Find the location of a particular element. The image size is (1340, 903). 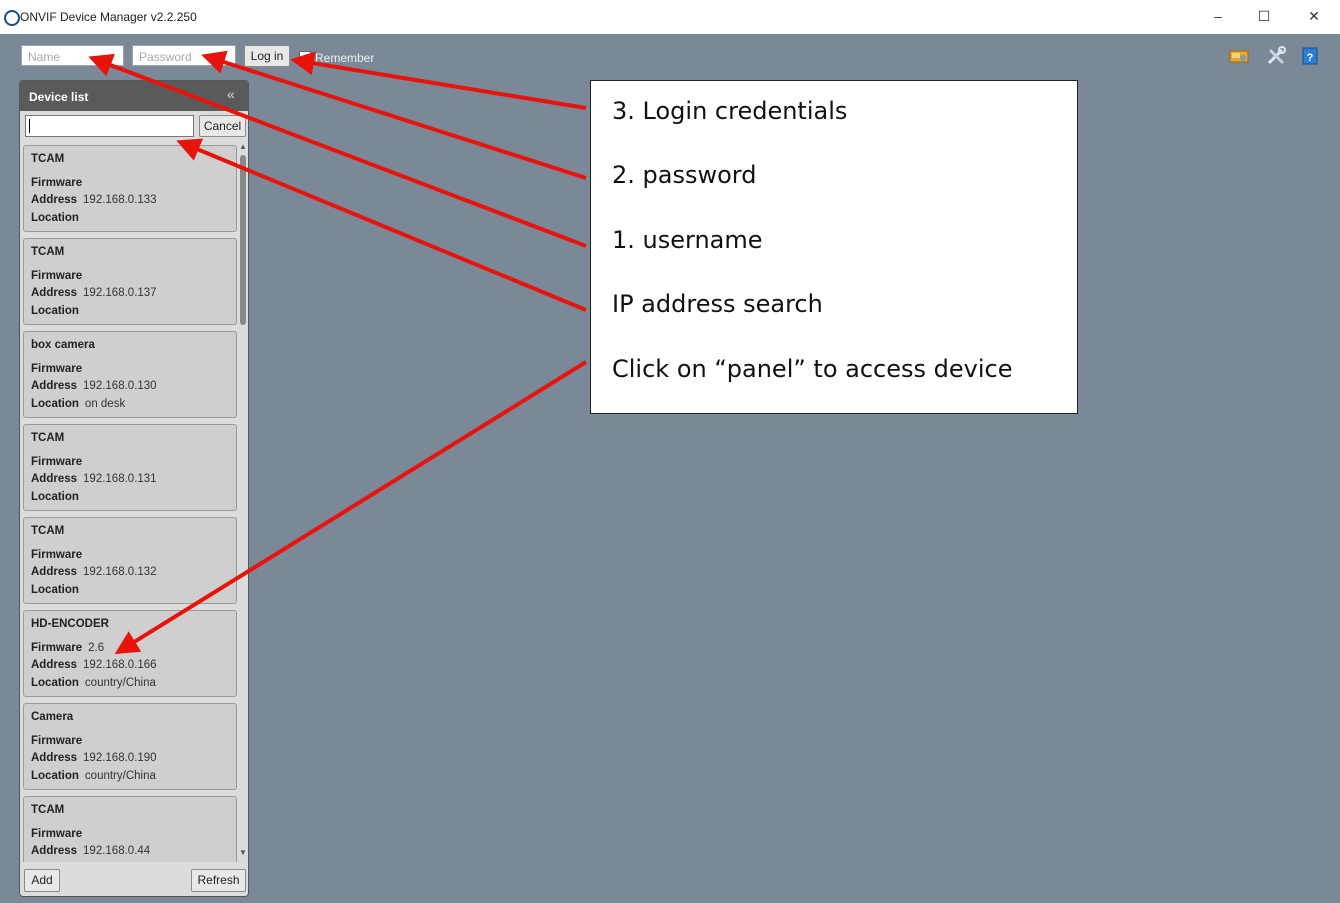

scroll-up-icon: ▲ is located at coordinates (243, 146).